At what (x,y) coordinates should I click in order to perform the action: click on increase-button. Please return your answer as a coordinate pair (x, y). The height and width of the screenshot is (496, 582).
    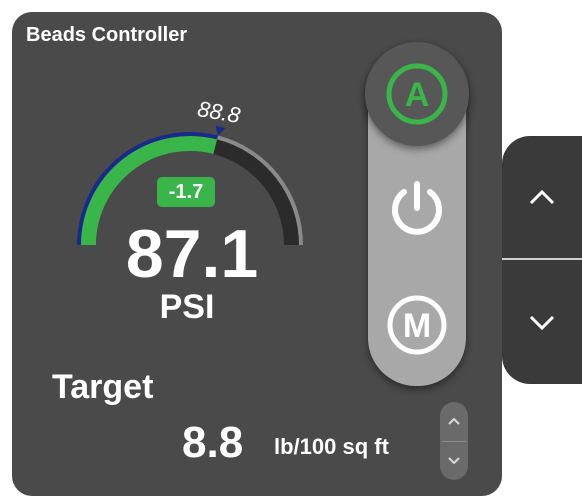
    Looking at the image, I should click on (542, 197).